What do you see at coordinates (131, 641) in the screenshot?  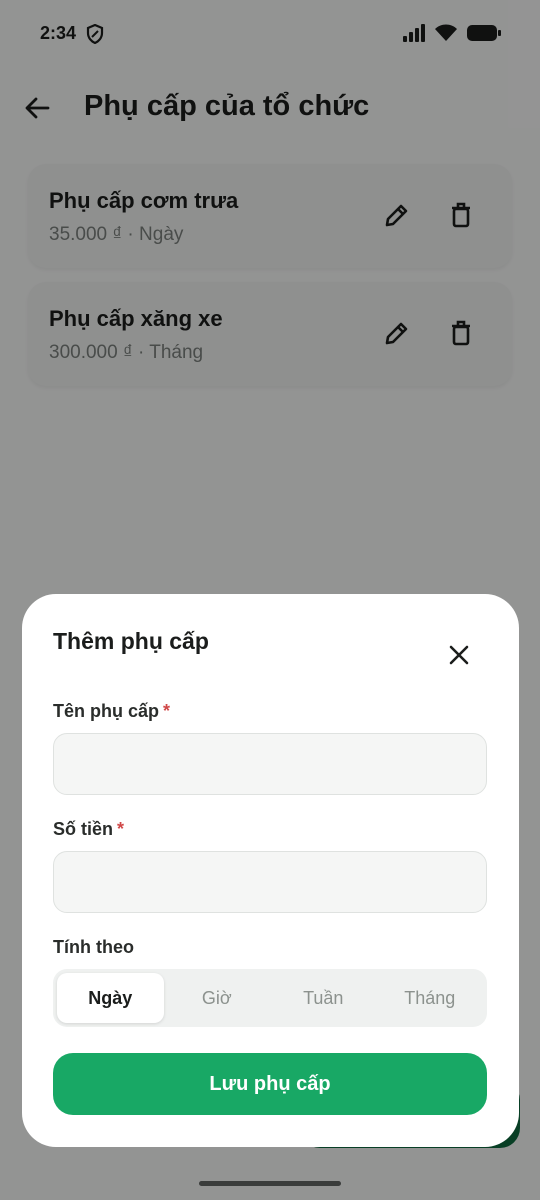 I see `sheet-title: Thêm phụ cấp` at bounding box center [131, 641].